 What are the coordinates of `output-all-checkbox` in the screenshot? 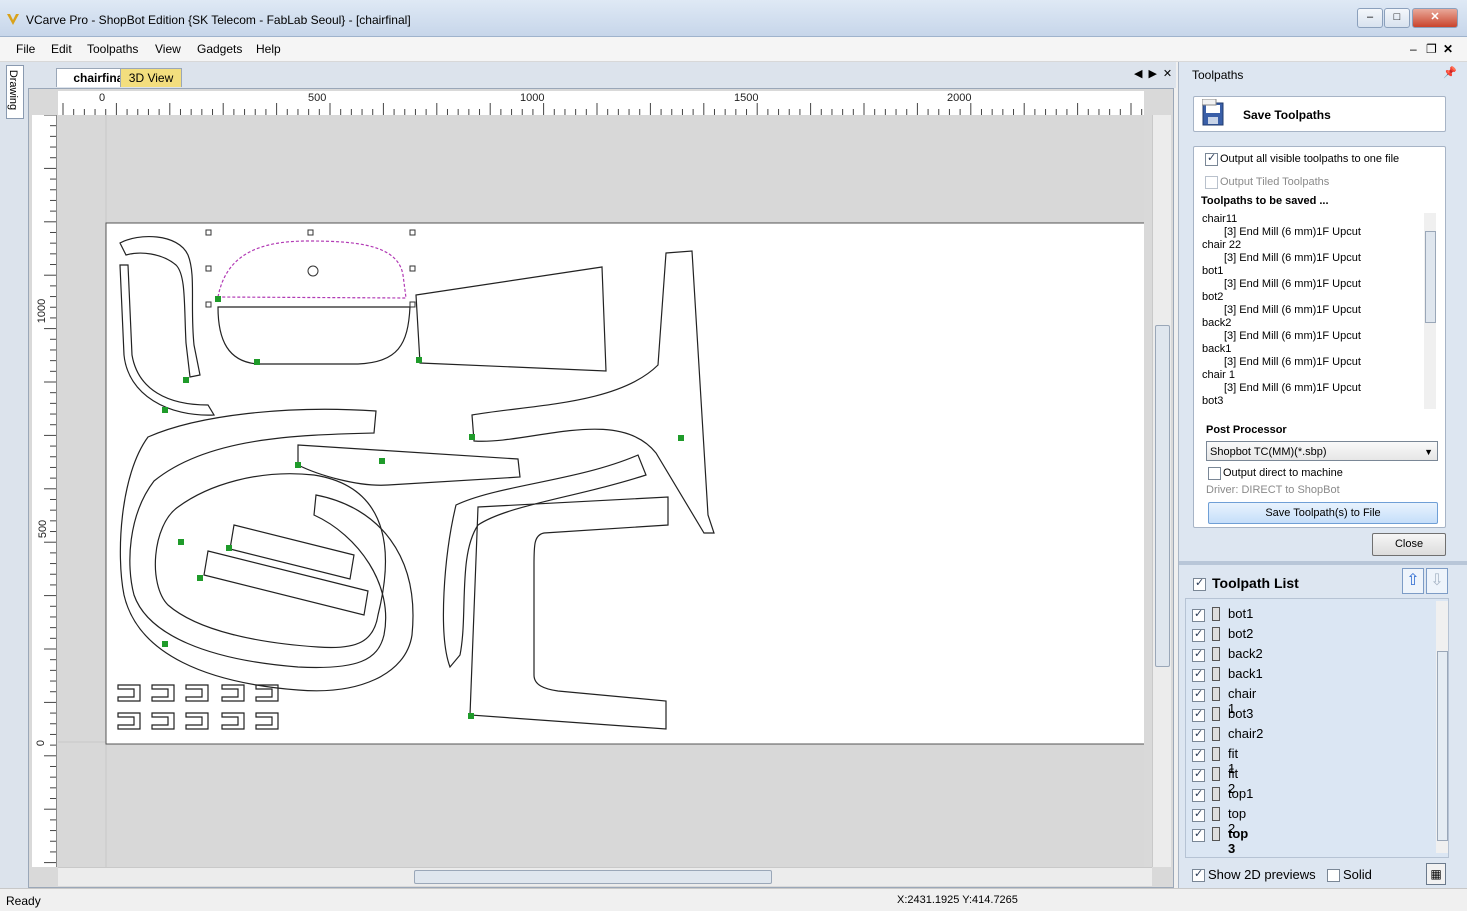 It's located at (1211, 159).